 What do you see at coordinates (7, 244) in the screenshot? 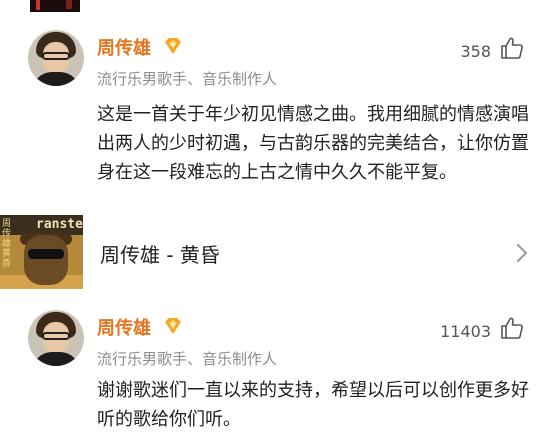
I see `album-cover-side-text: 周传雄黄昏` at bounding box center [7, 244].